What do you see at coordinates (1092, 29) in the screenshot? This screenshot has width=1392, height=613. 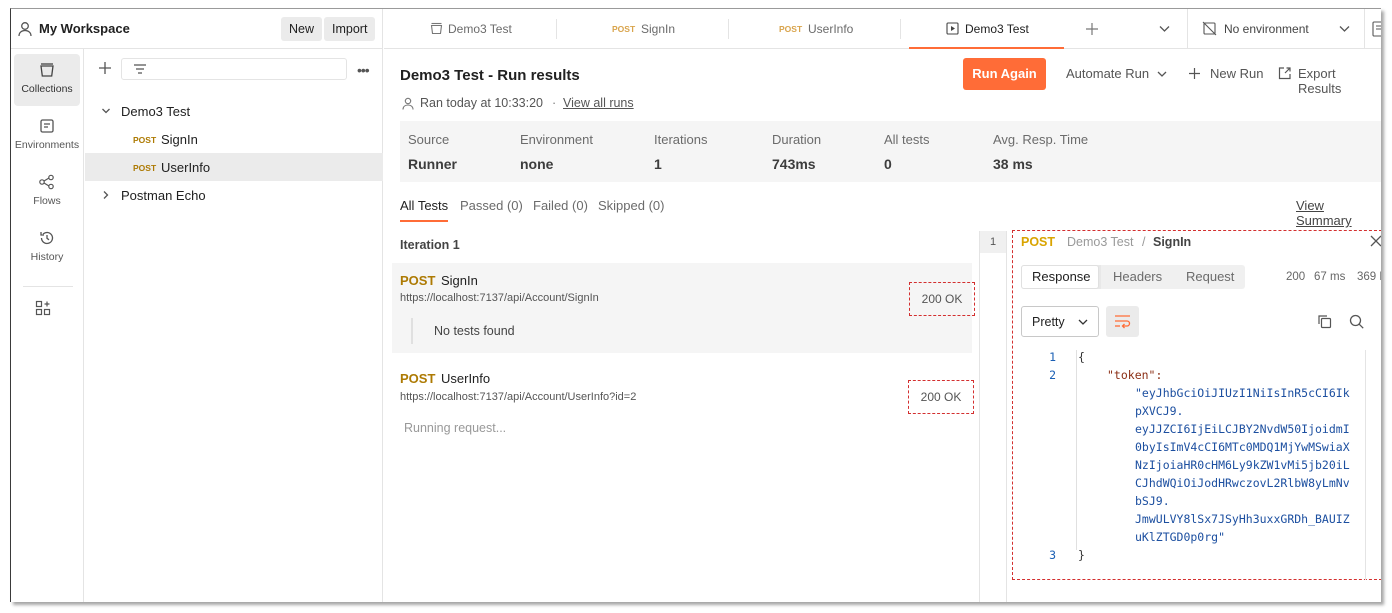 I see `new-tab-icon` at bounding box center [1092, 29].